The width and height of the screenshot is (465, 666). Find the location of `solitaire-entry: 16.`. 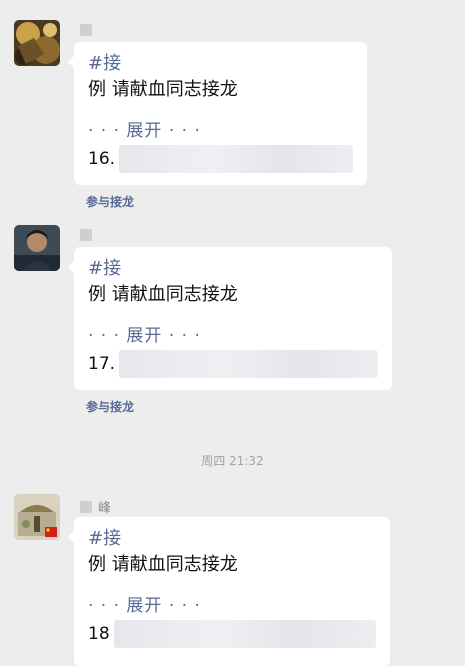

solitaire-entry: 16. is located at coordinates (220, 159).